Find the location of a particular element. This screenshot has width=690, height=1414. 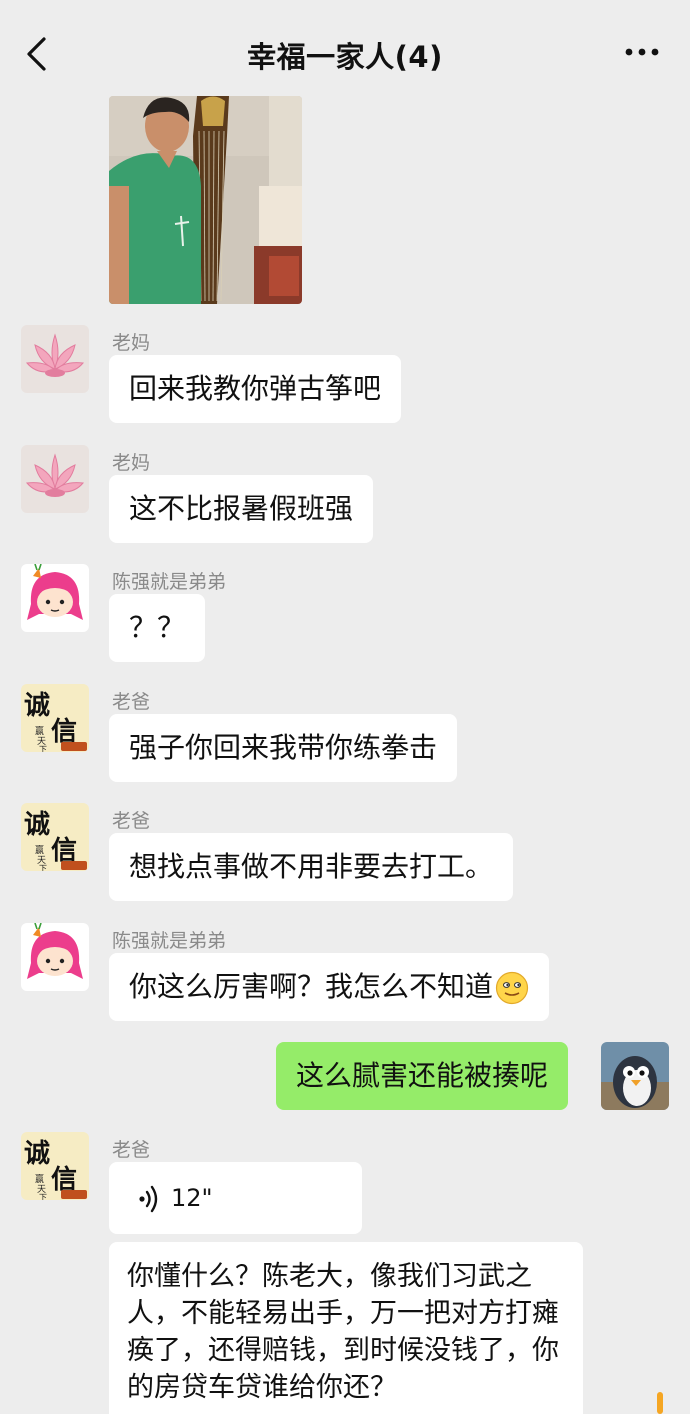

penguin-icon is located at coordinates (635, 1076).